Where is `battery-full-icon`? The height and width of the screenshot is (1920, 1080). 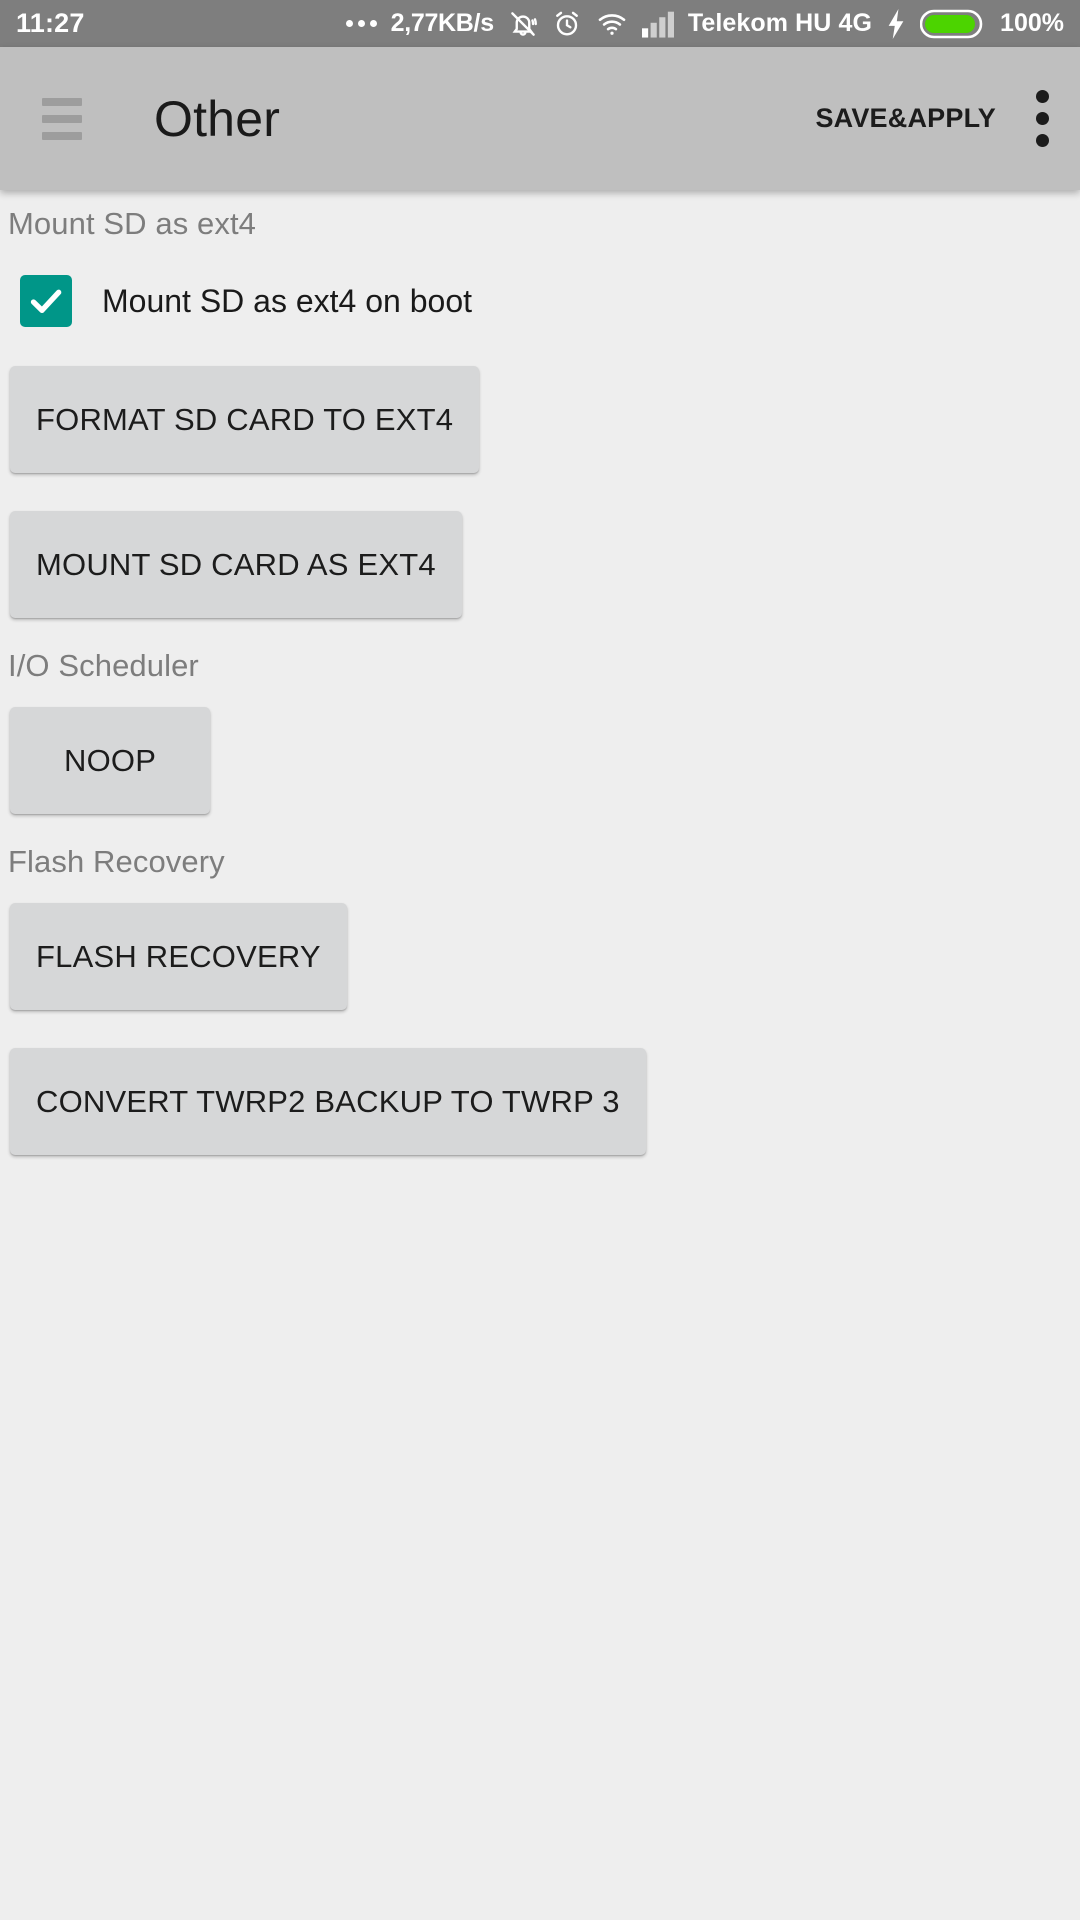
battery-full-icon is located at coordinates (953, 24).